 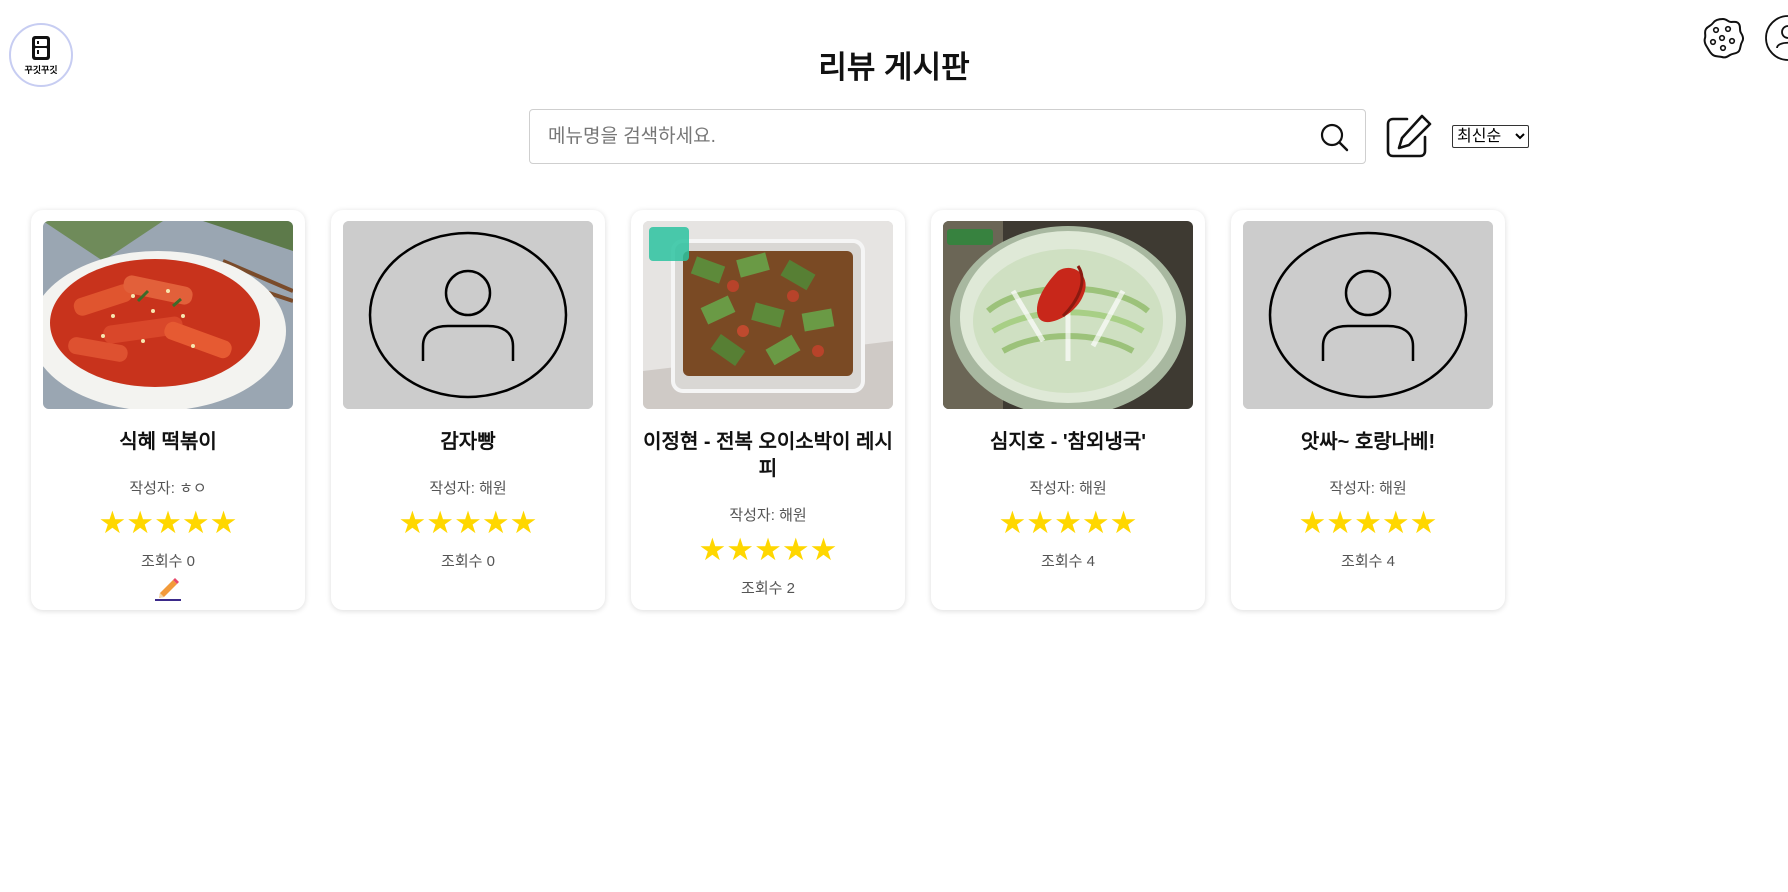 I want to click on pencil-edit-icon, so click(x=168, y=588).